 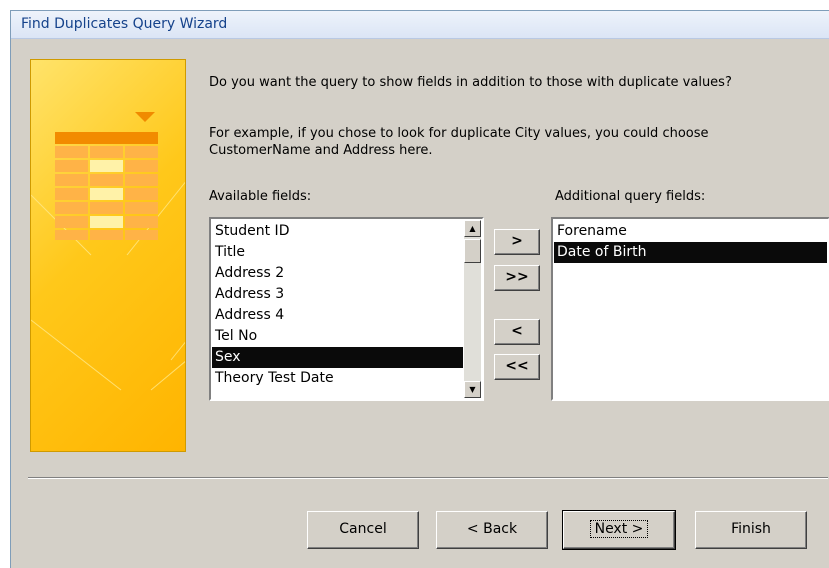 I want to click on available-field-item: Tel No, so click(x=337, y=336).